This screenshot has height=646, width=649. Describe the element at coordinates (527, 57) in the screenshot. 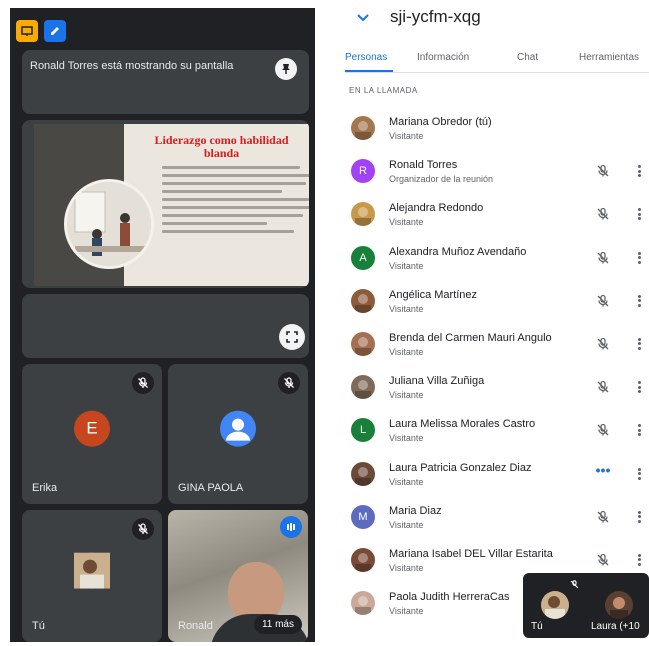

I see `tab-chat: Chat` at that location.